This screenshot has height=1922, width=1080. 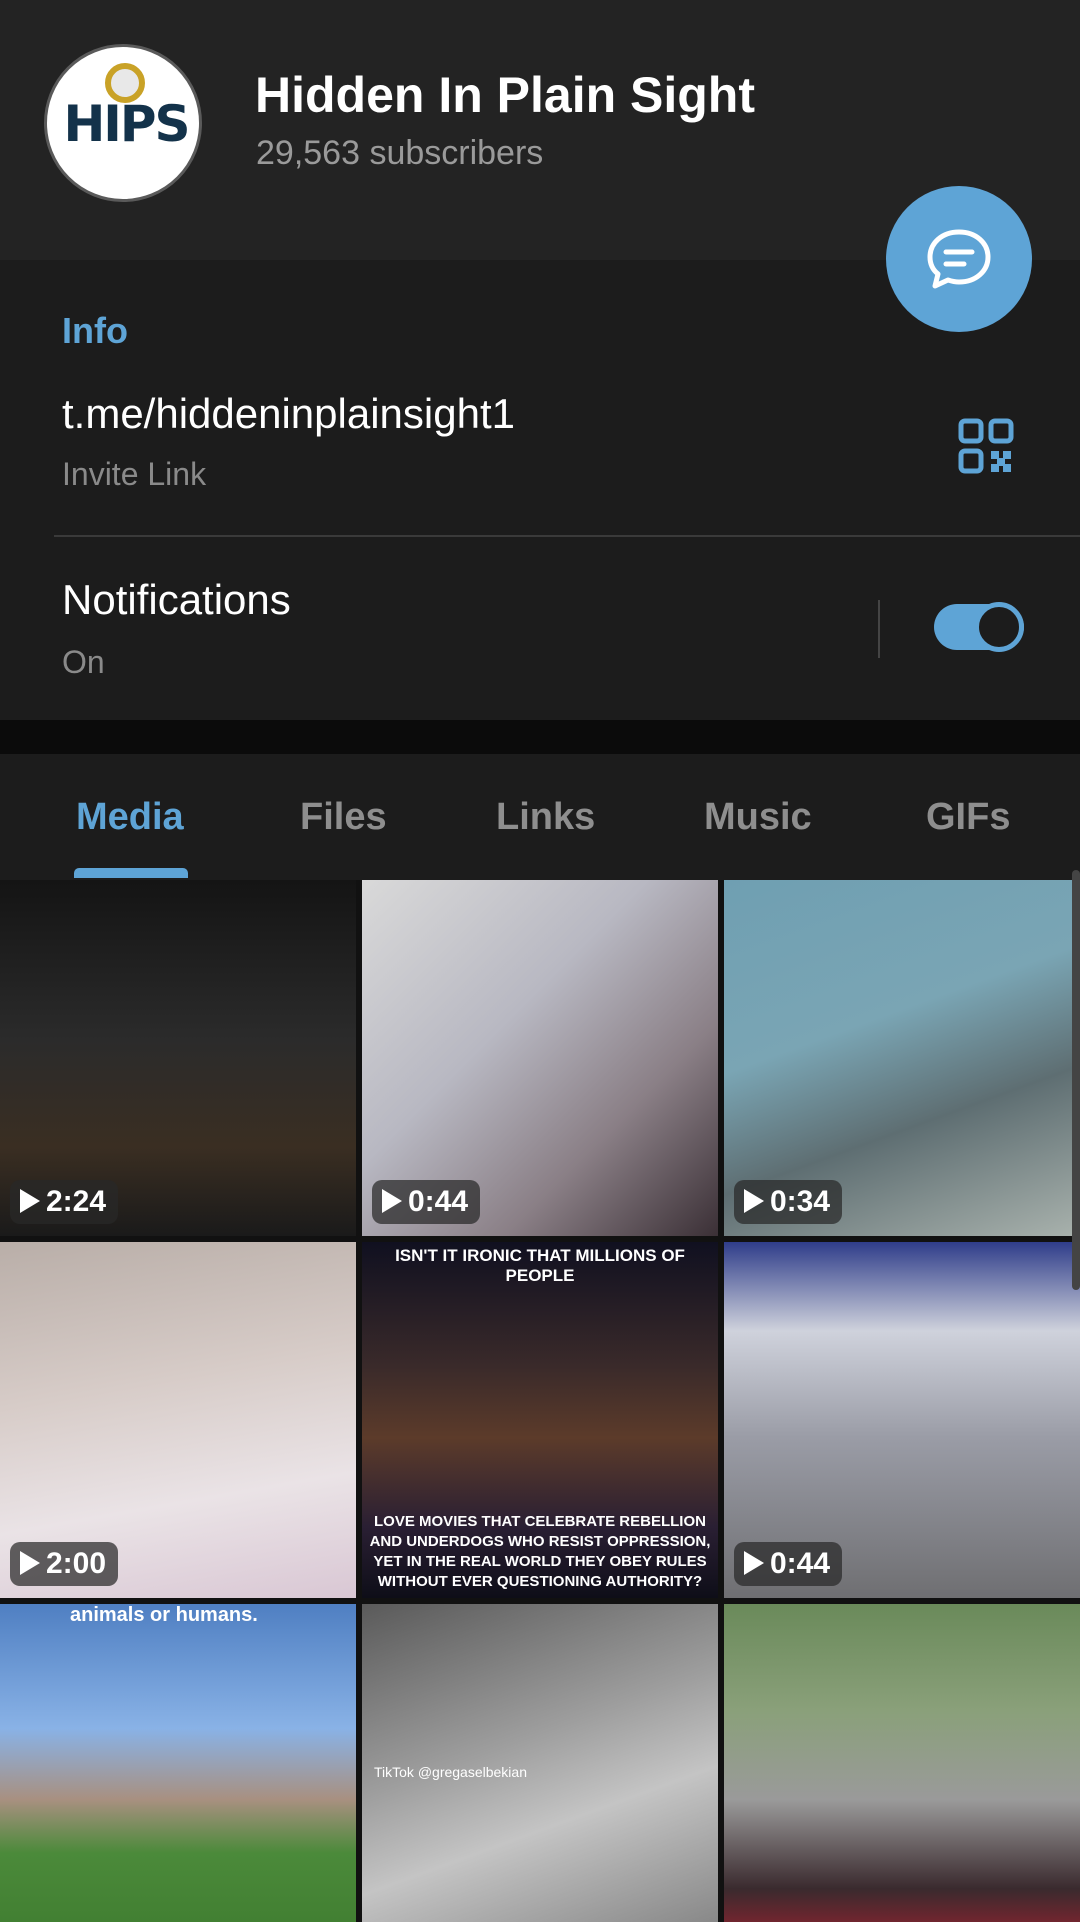 I want to click on message-button, so click(x=959, y=259).